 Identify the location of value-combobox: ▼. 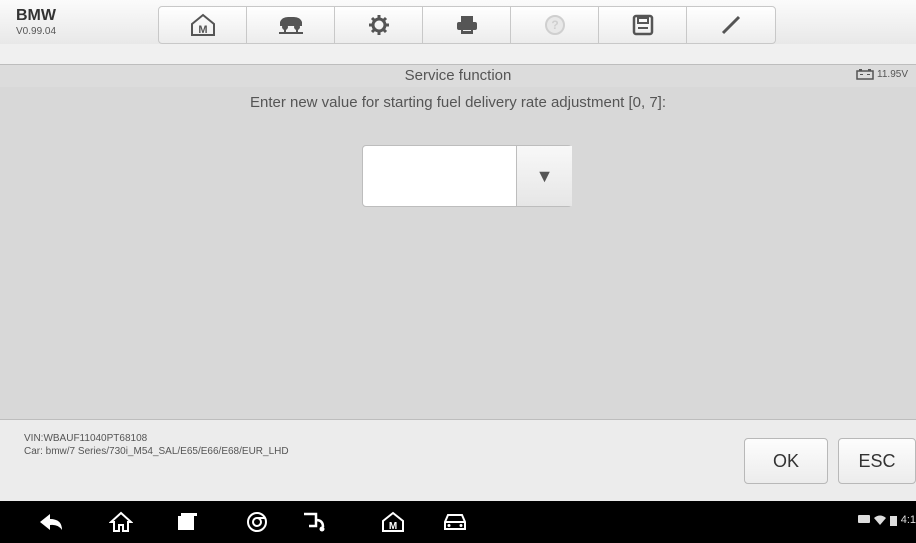
(467, 176).